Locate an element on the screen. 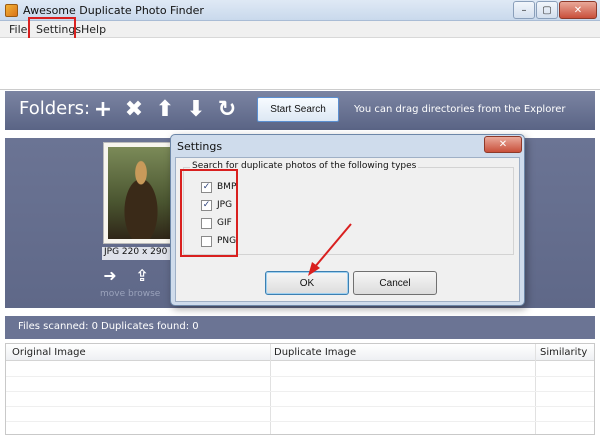  minimize-button: – is located at coordinates (524, 10).